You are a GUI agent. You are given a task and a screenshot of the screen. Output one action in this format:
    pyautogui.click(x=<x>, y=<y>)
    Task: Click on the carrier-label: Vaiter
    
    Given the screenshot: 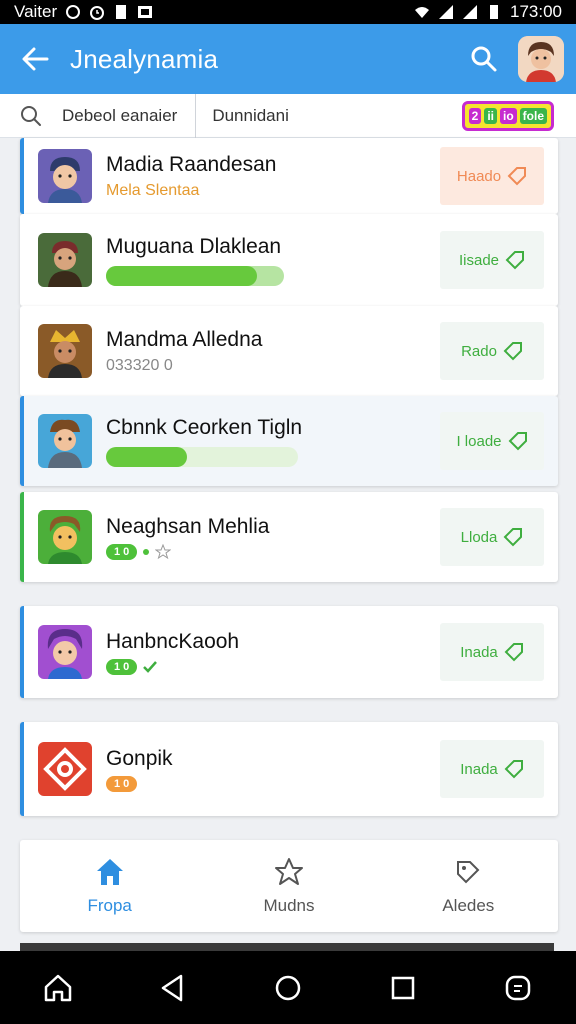 What is the action you would take?
    pyautogui.click(x=36, y=11)
    